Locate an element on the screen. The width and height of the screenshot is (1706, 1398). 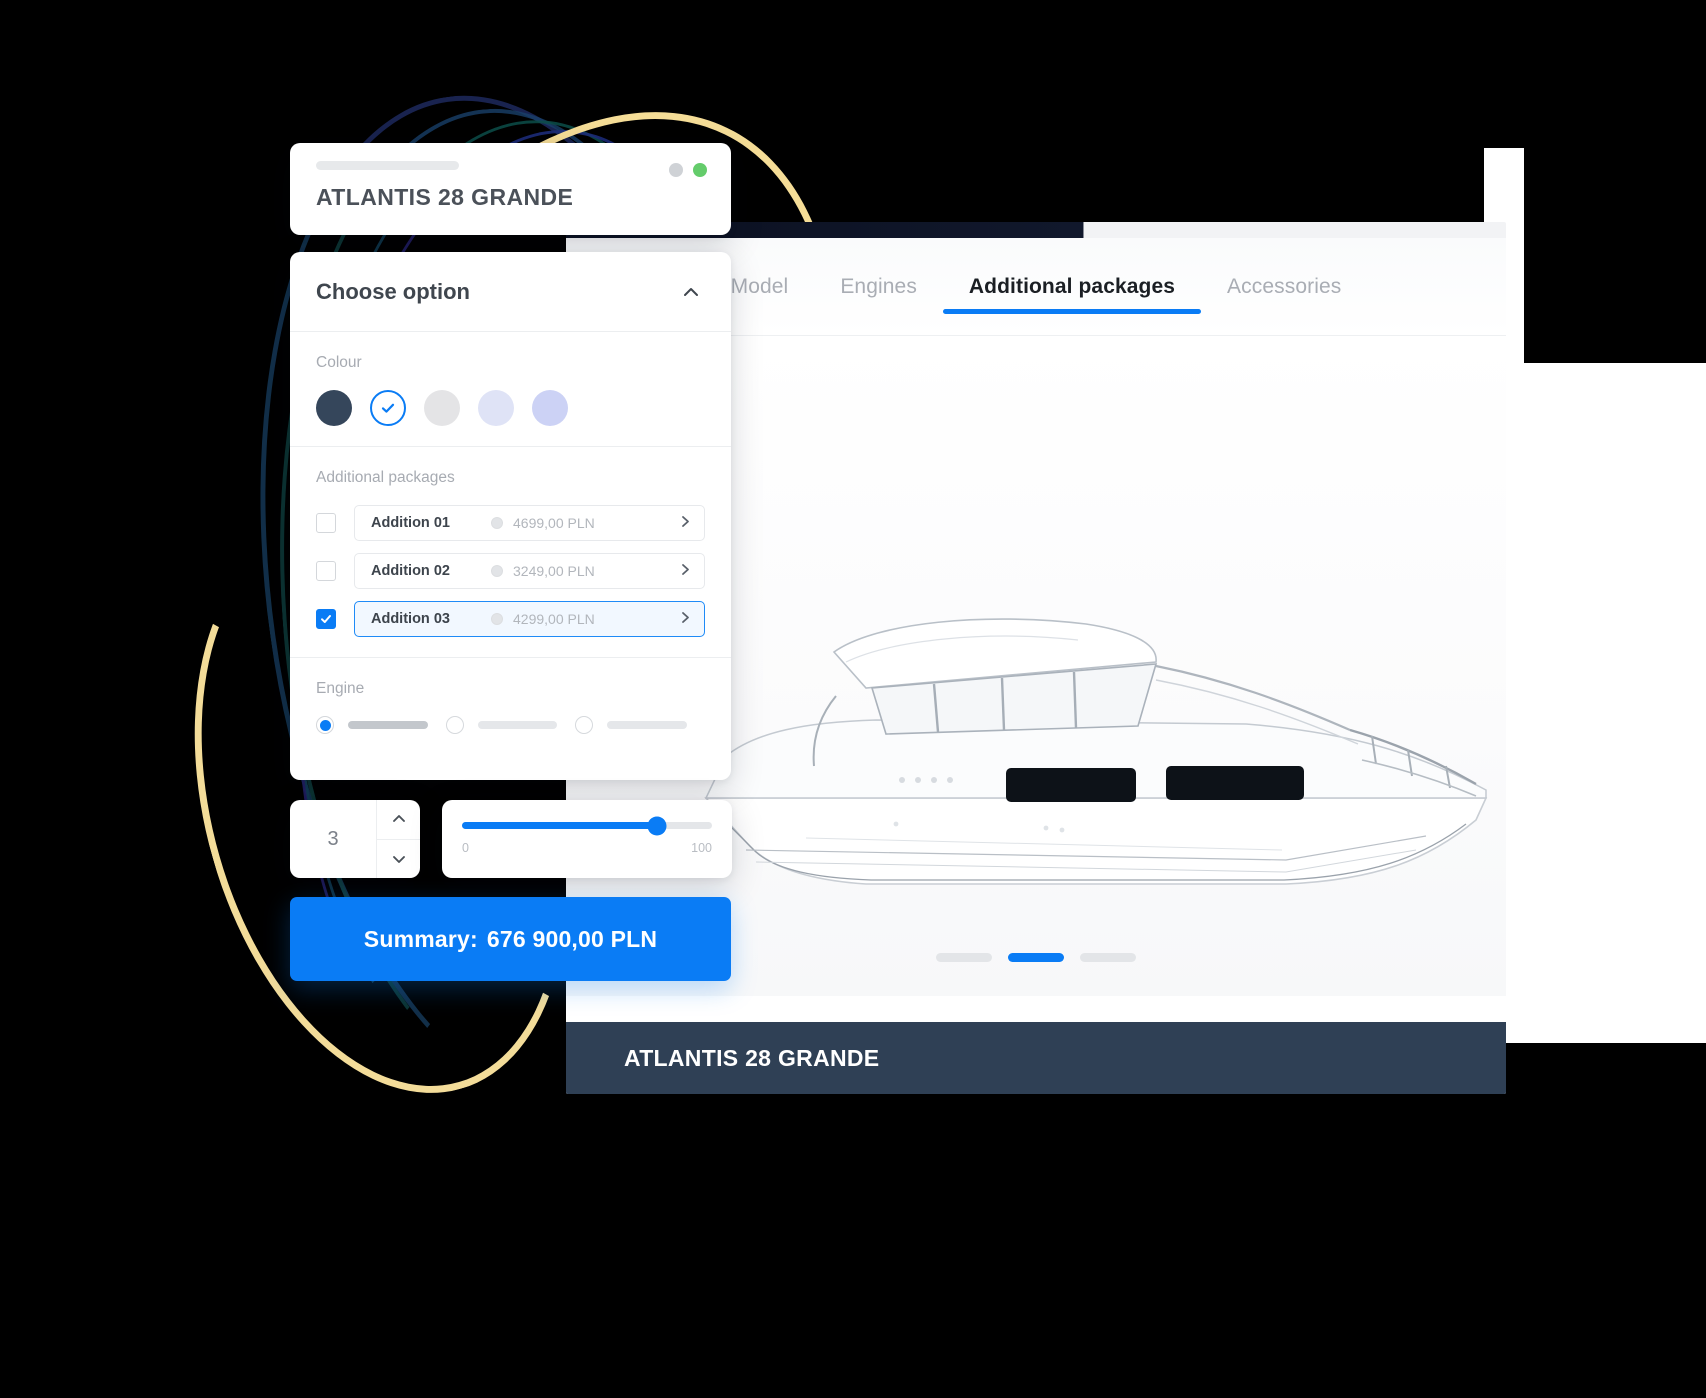
range-slider-max-label: 100 is located at coordinates (701, 848).